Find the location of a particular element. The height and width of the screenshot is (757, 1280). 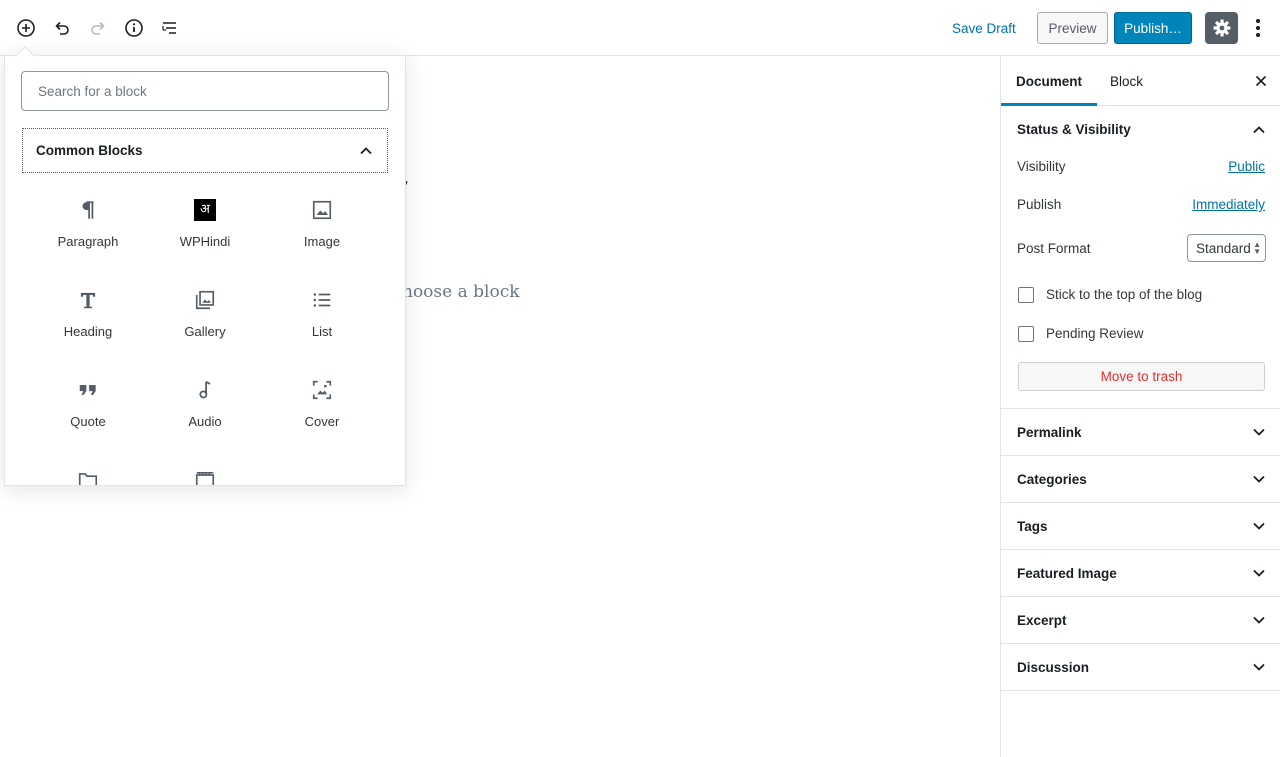

block-navigation-icon is located at coordinates (170, 28).